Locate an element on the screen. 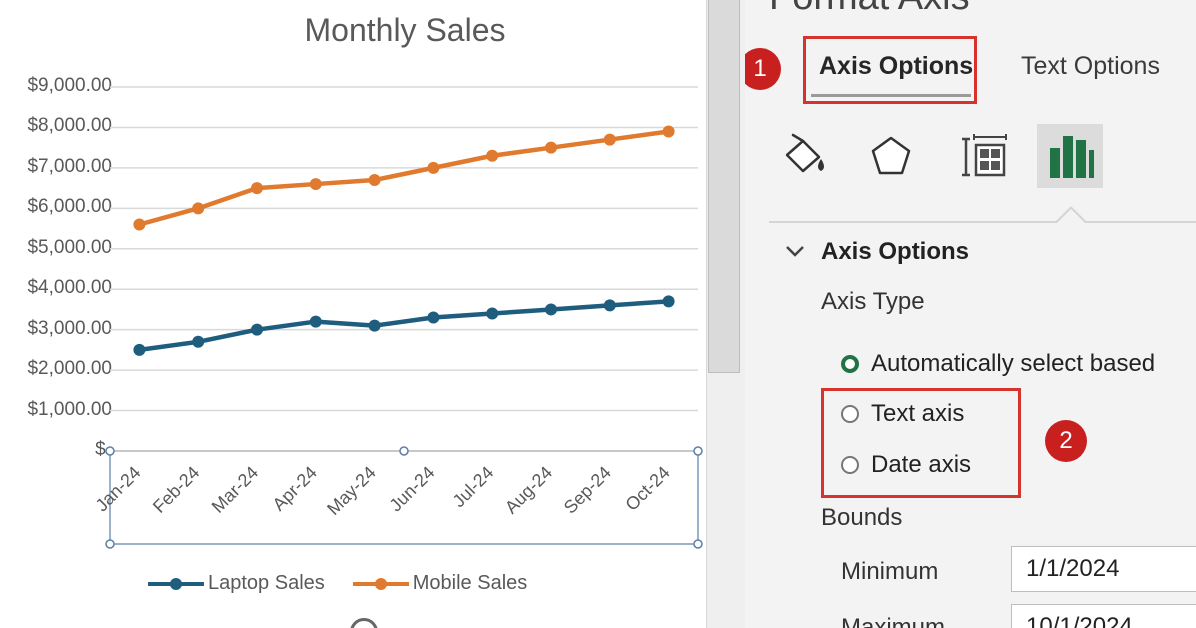  section-axis-options: Axis Options is located at coordinates (895, 252).